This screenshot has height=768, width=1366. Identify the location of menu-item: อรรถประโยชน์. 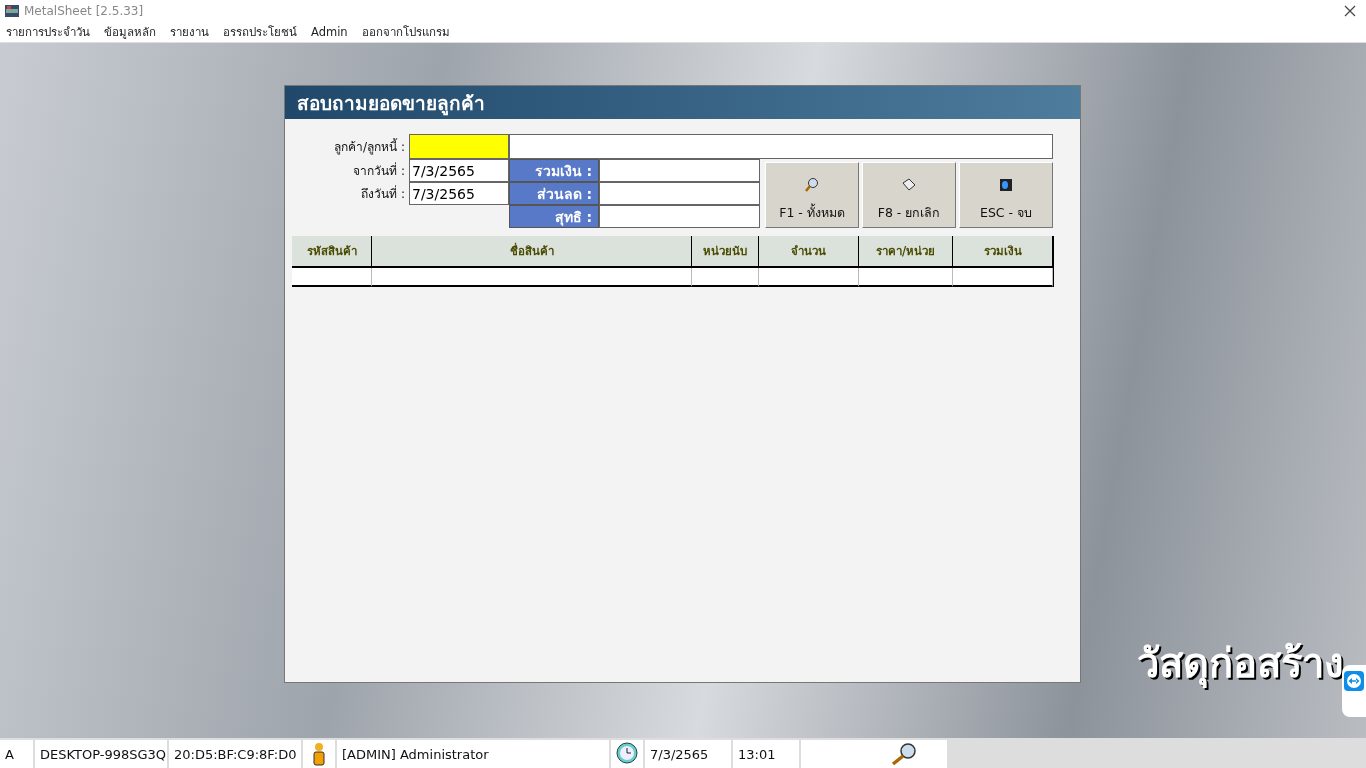
(260, 32).